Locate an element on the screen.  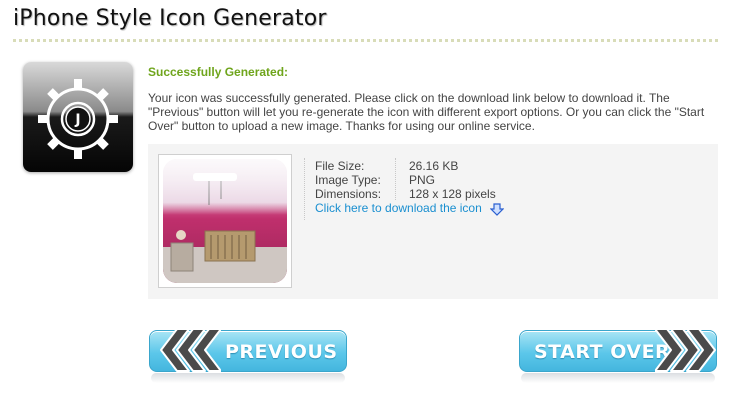
dimensions-value: 128 x 128 pixels is located at coordinates (452, 194).